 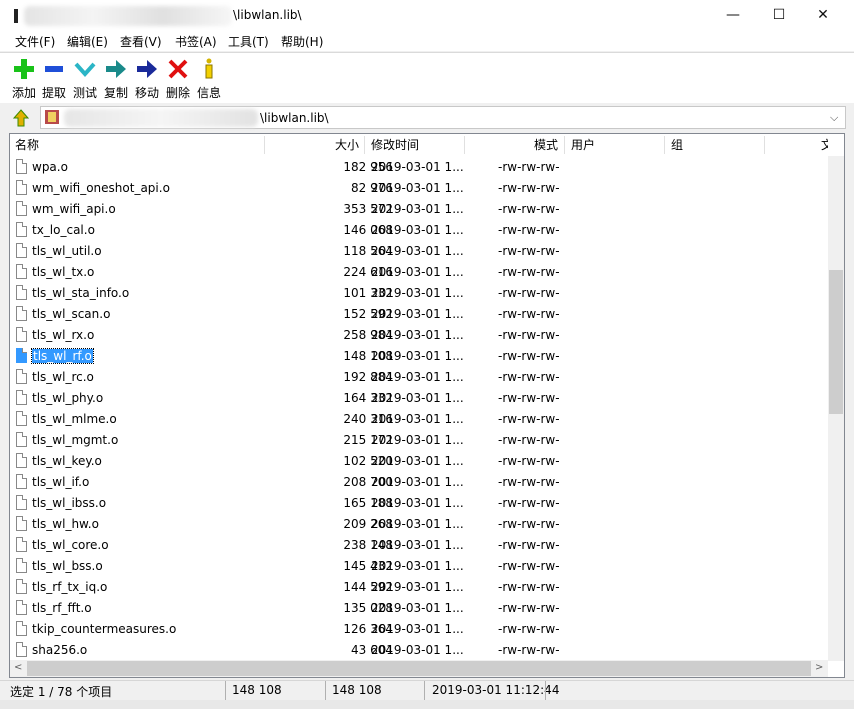 I want to click on copy-icon, so click(x=116, y=69).